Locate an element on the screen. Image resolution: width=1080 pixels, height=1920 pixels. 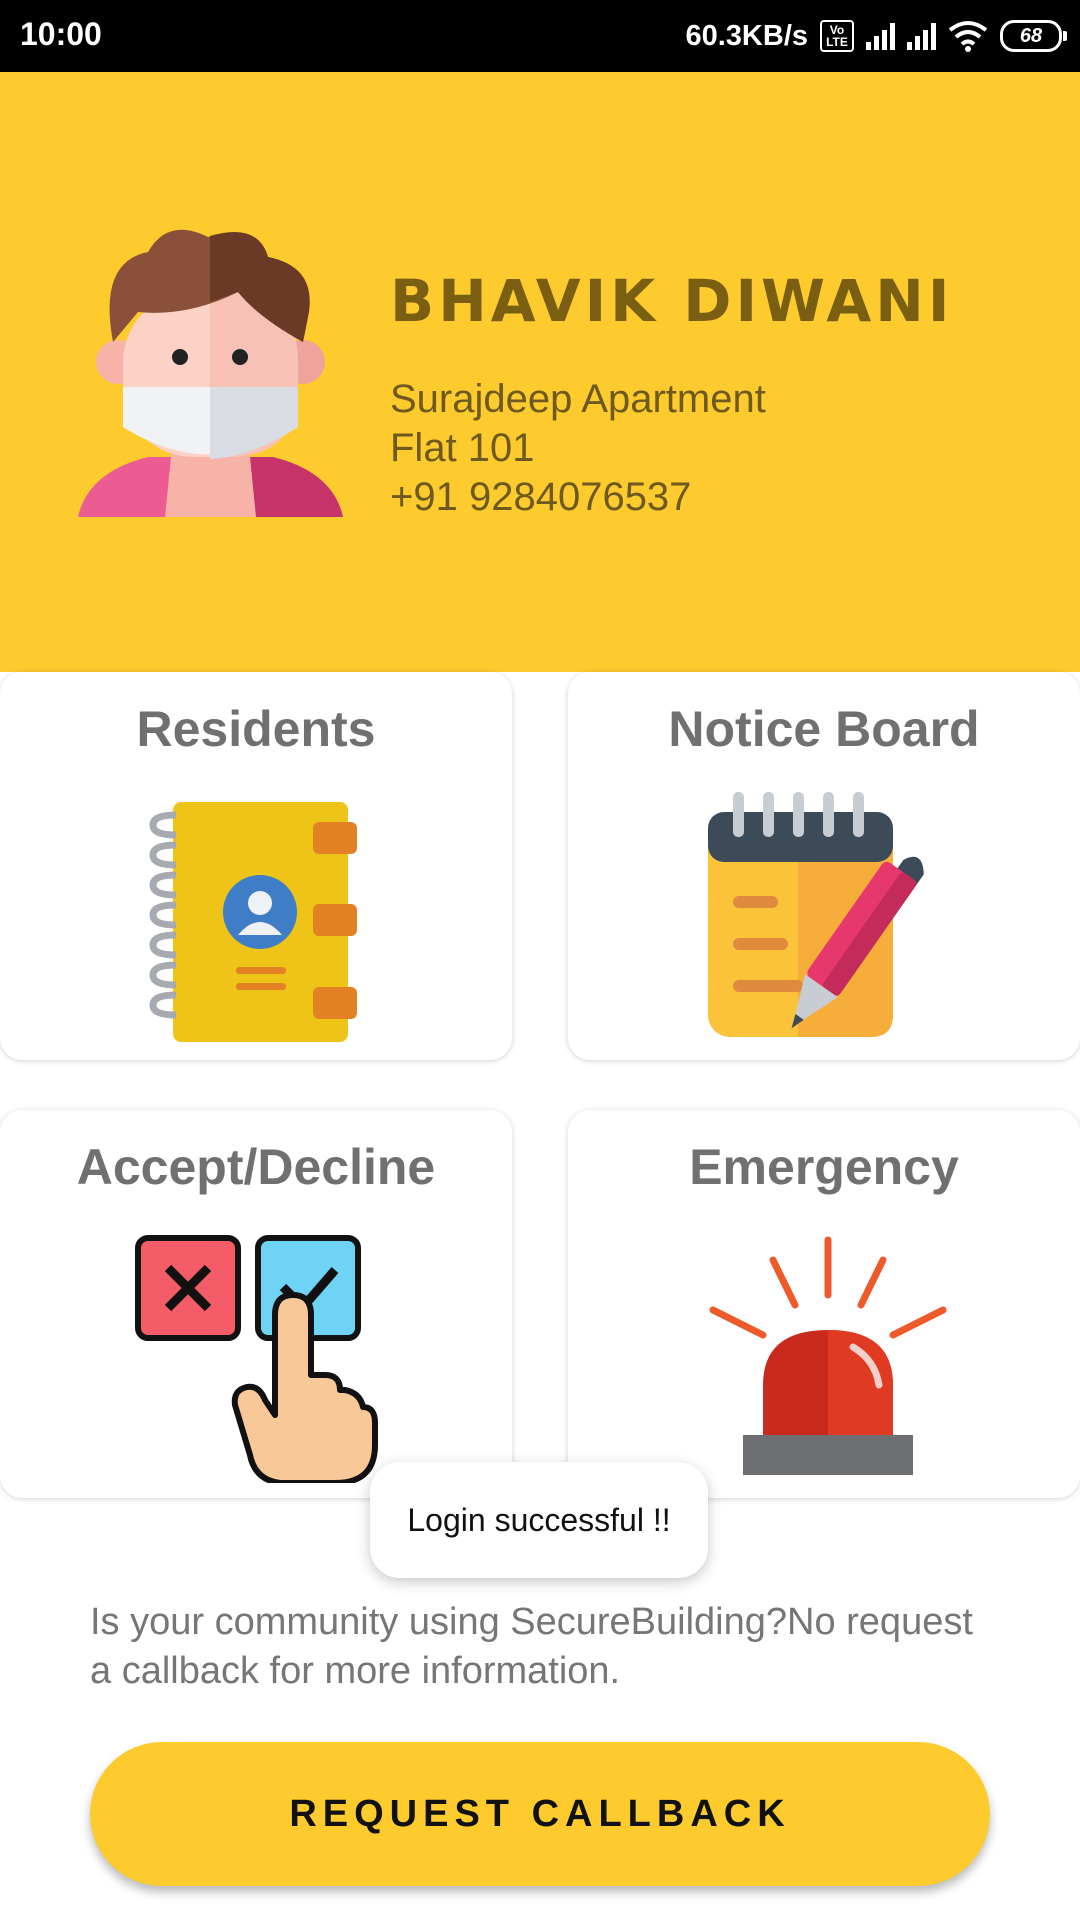
request-callback-button: REQUEST CALLBACK is located at coordinates (540, 1814).